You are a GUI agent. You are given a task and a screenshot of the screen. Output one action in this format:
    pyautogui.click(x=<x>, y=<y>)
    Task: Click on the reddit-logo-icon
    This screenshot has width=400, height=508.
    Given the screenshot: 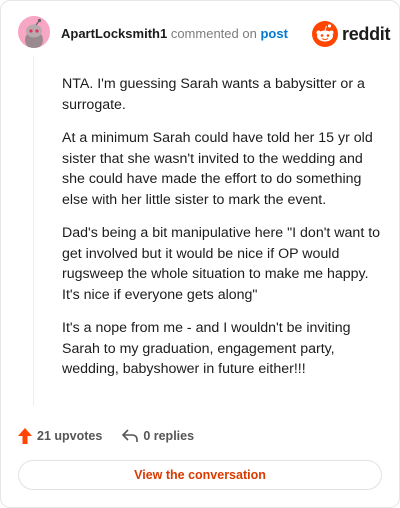 What is the action you would take?
    pyautogui.click(x=325, y=34)
    